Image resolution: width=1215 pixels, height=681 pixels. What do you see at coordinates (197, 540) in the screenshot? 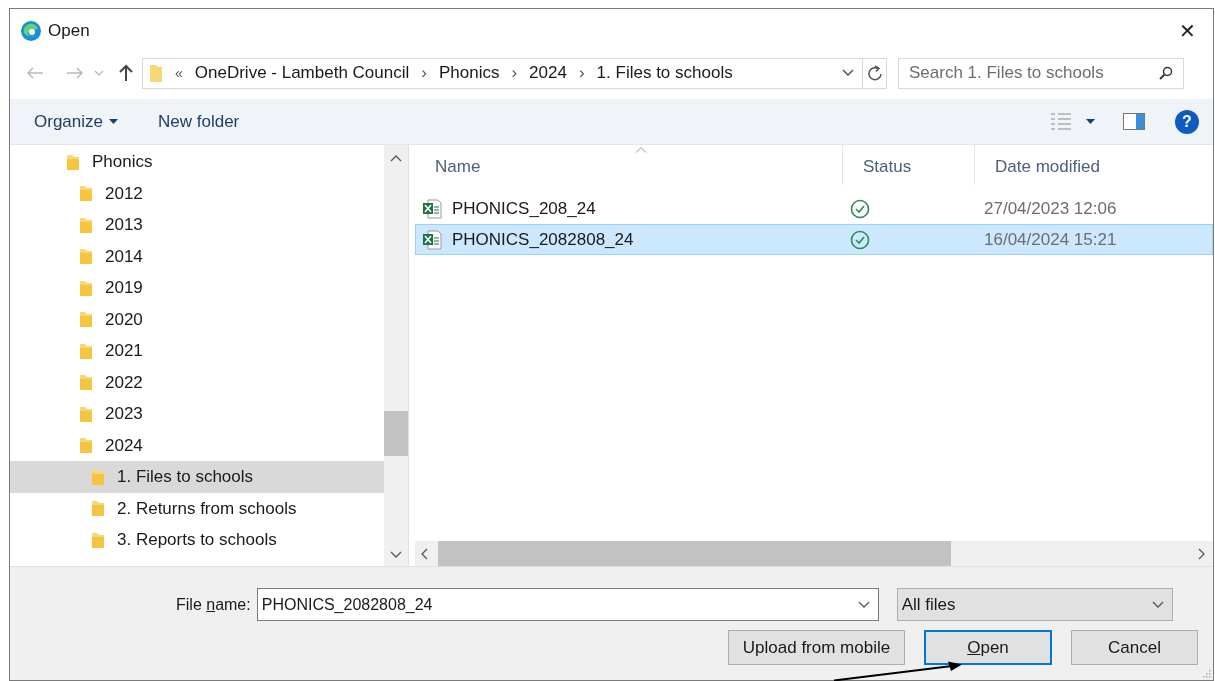
I see `tree-item: 3. Reports to schools` at bounding box center [197, 540].